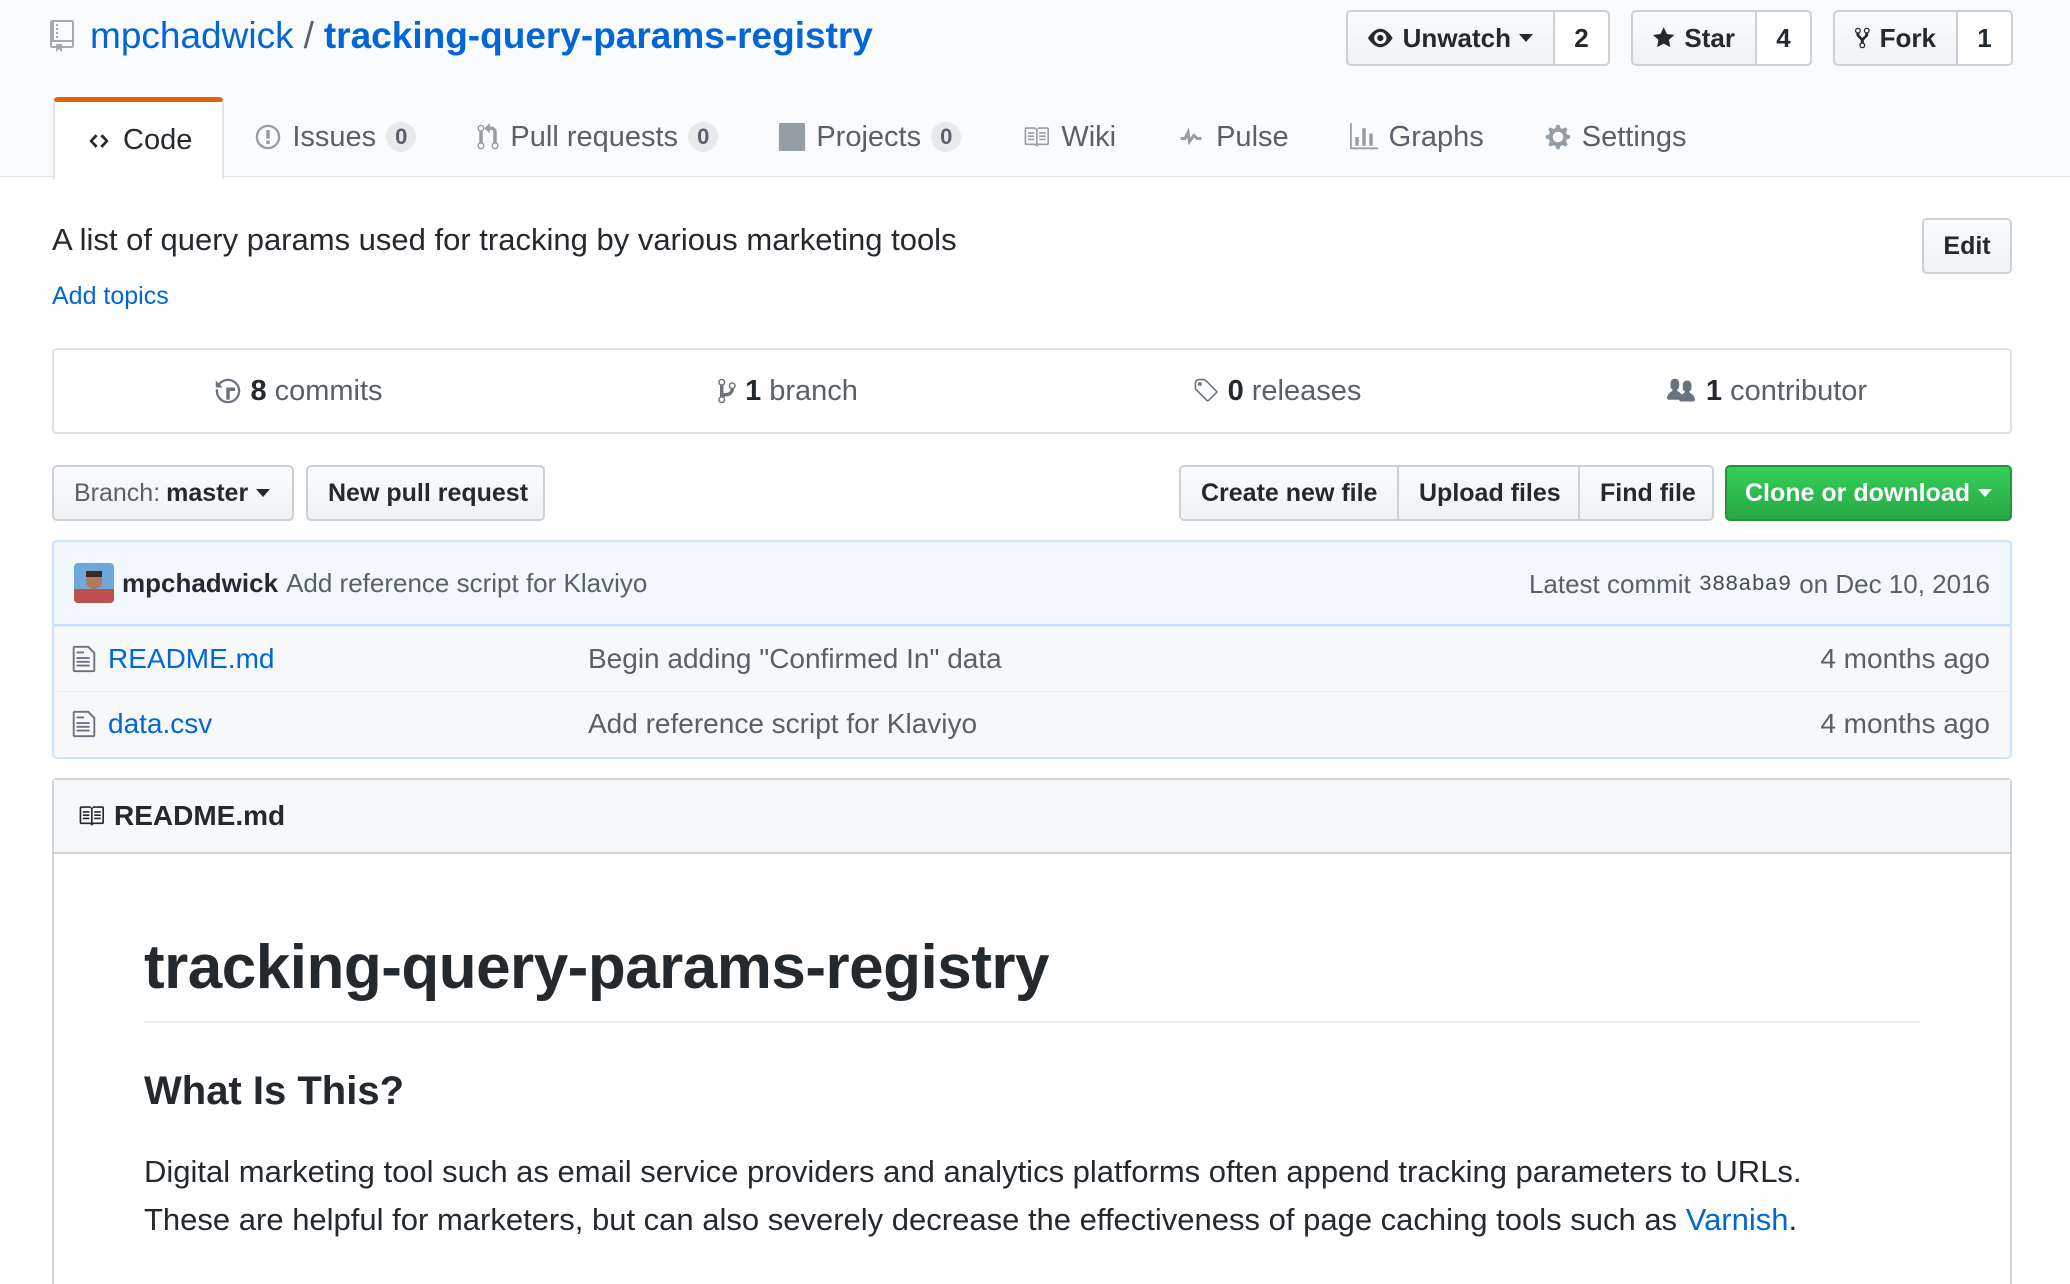 Image resolution: width=2070 pixels, height=1284 pixels. I want to click on edit-description-button: Edit, so click(1967, 246).